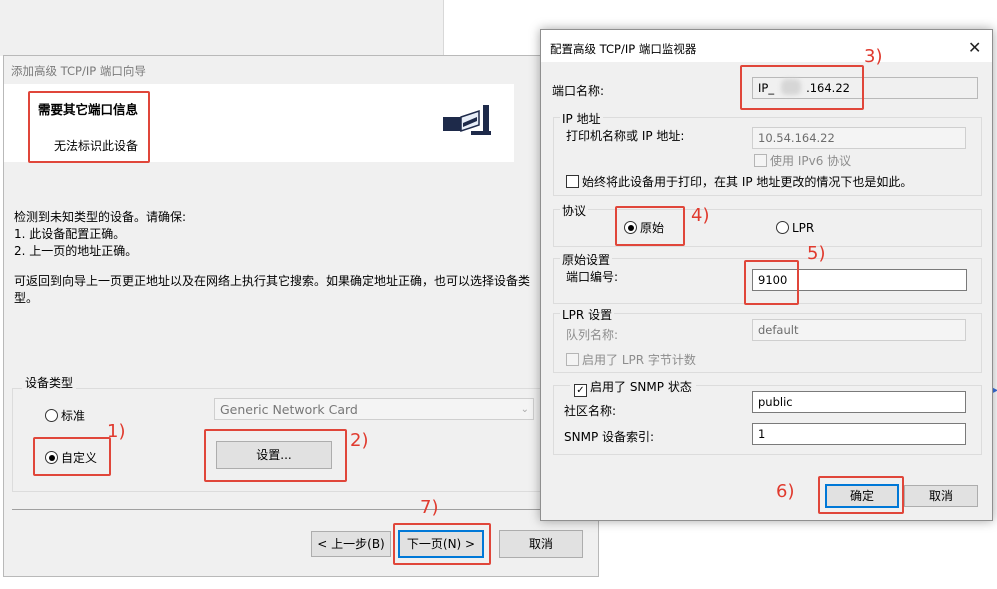  Describe the element at coordinates (760, 160) in the screenshot. I see `use-ipv6-box` at that location.